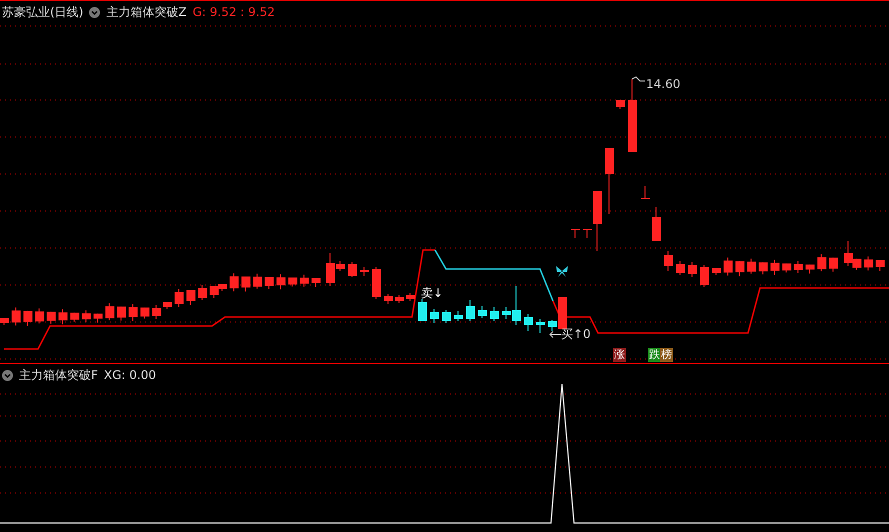 Image resolution: width=889 pixels, height=532 pixels. What do you see at coordinates (562, 271) in the screenshot?
I see `butterfly-icon` at bounding box center [562, 271].